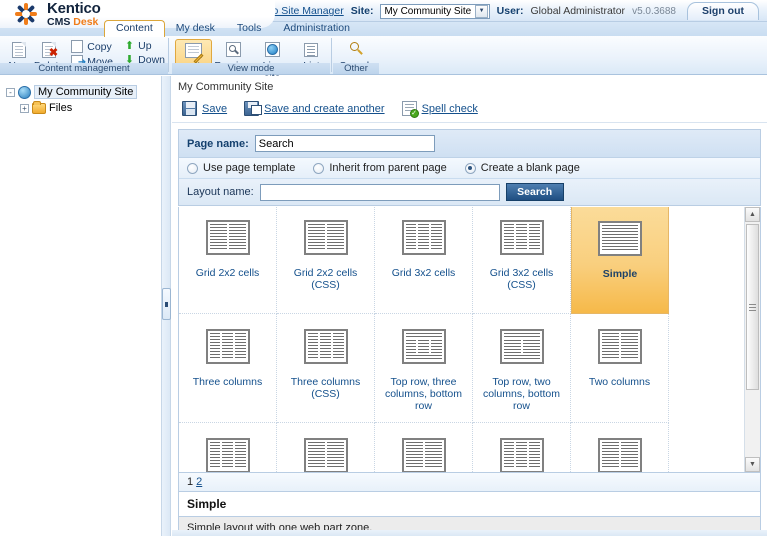 The width and height of the screenshot is (767, 536). Describe the element at coordinates (620, 238) in the screenshot. I see `layout-thumbnail-simple` at that location.